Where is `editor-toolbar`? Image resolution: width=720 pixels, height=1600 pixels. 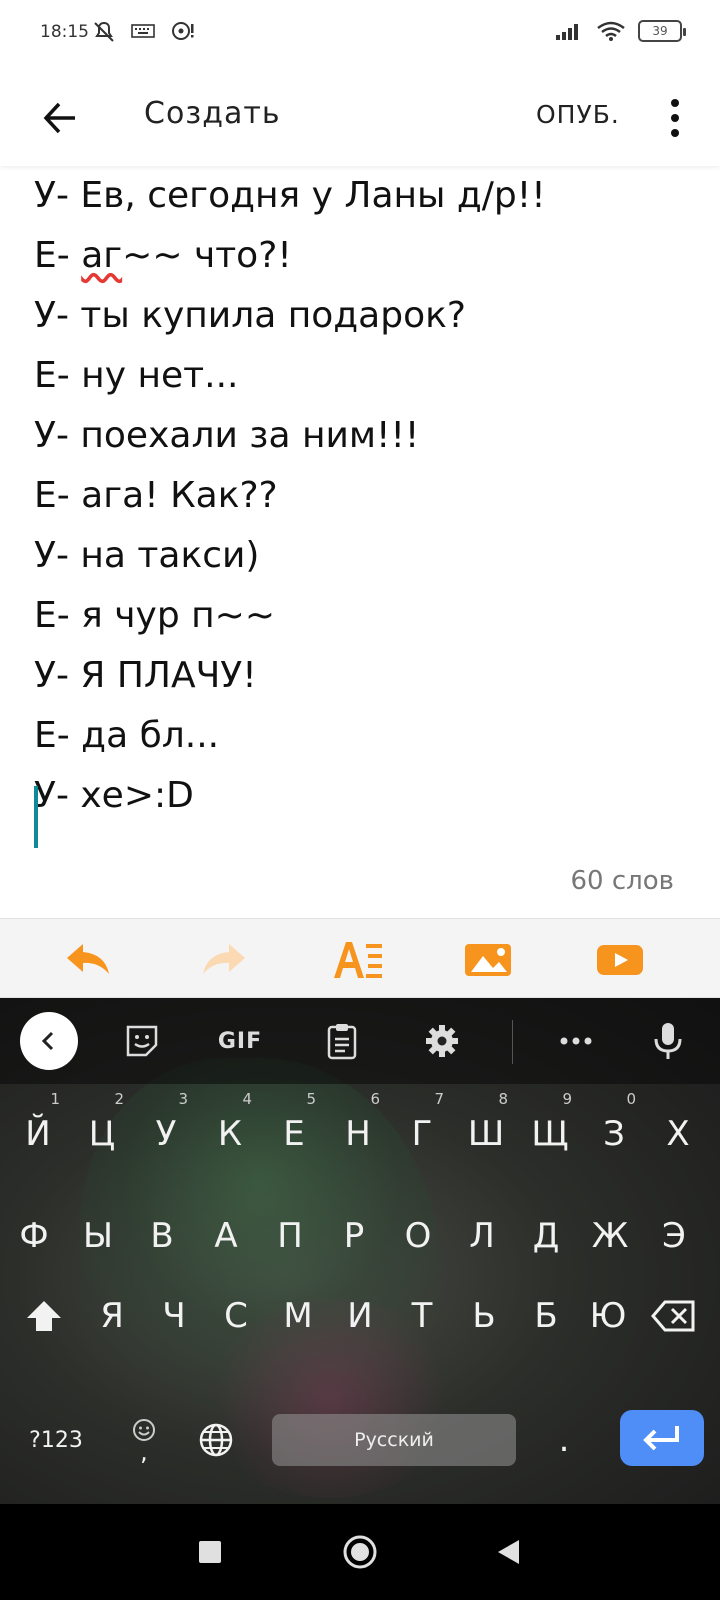
editor-toolbar is located at coordinates (360, 958).